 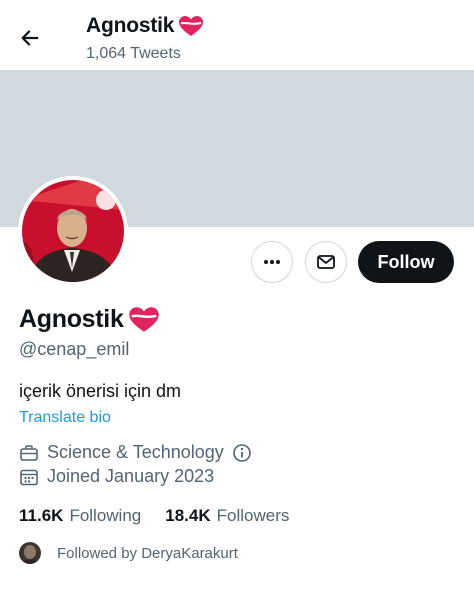 I want to click on briefcase-icon, so click(x=29, y=453).